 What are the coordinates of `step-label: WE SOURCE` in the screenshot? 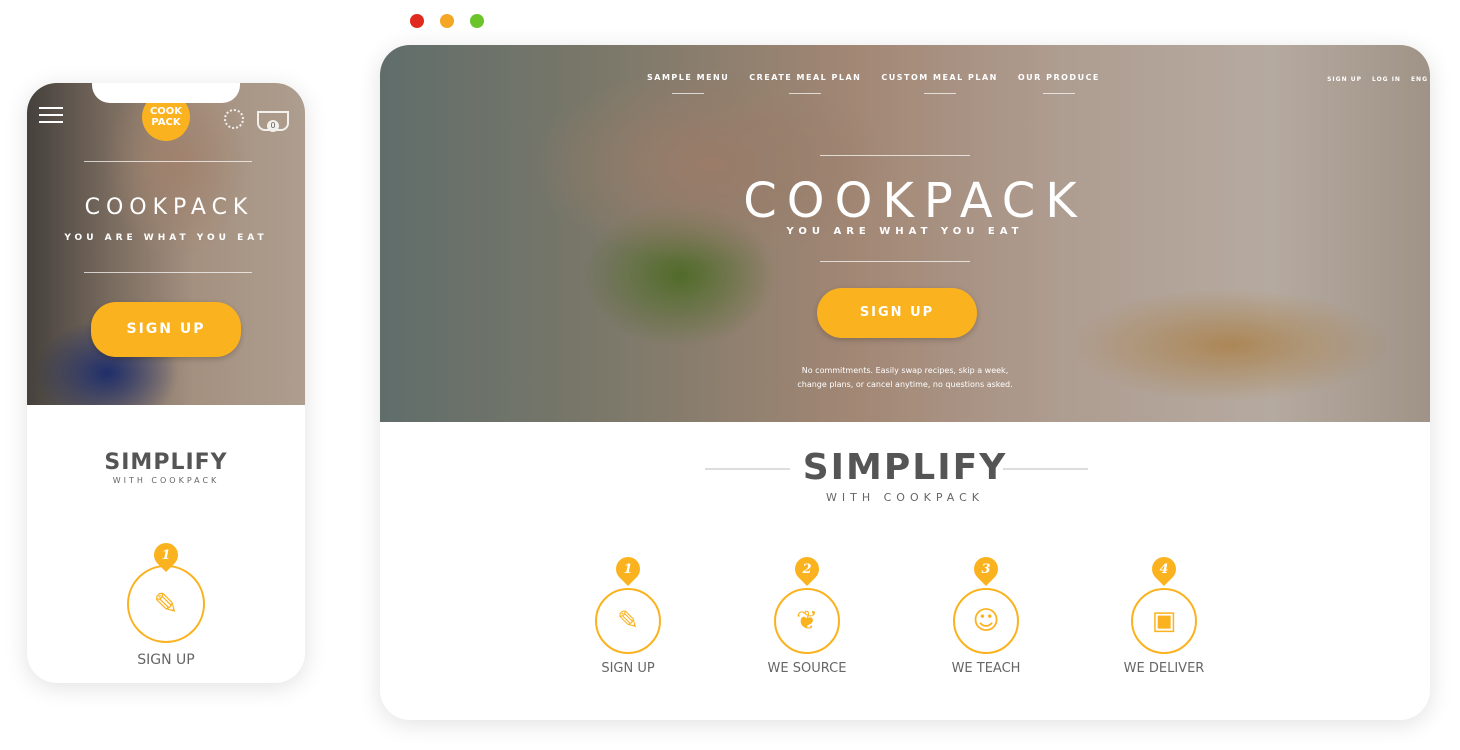 It's located at (807, 668).